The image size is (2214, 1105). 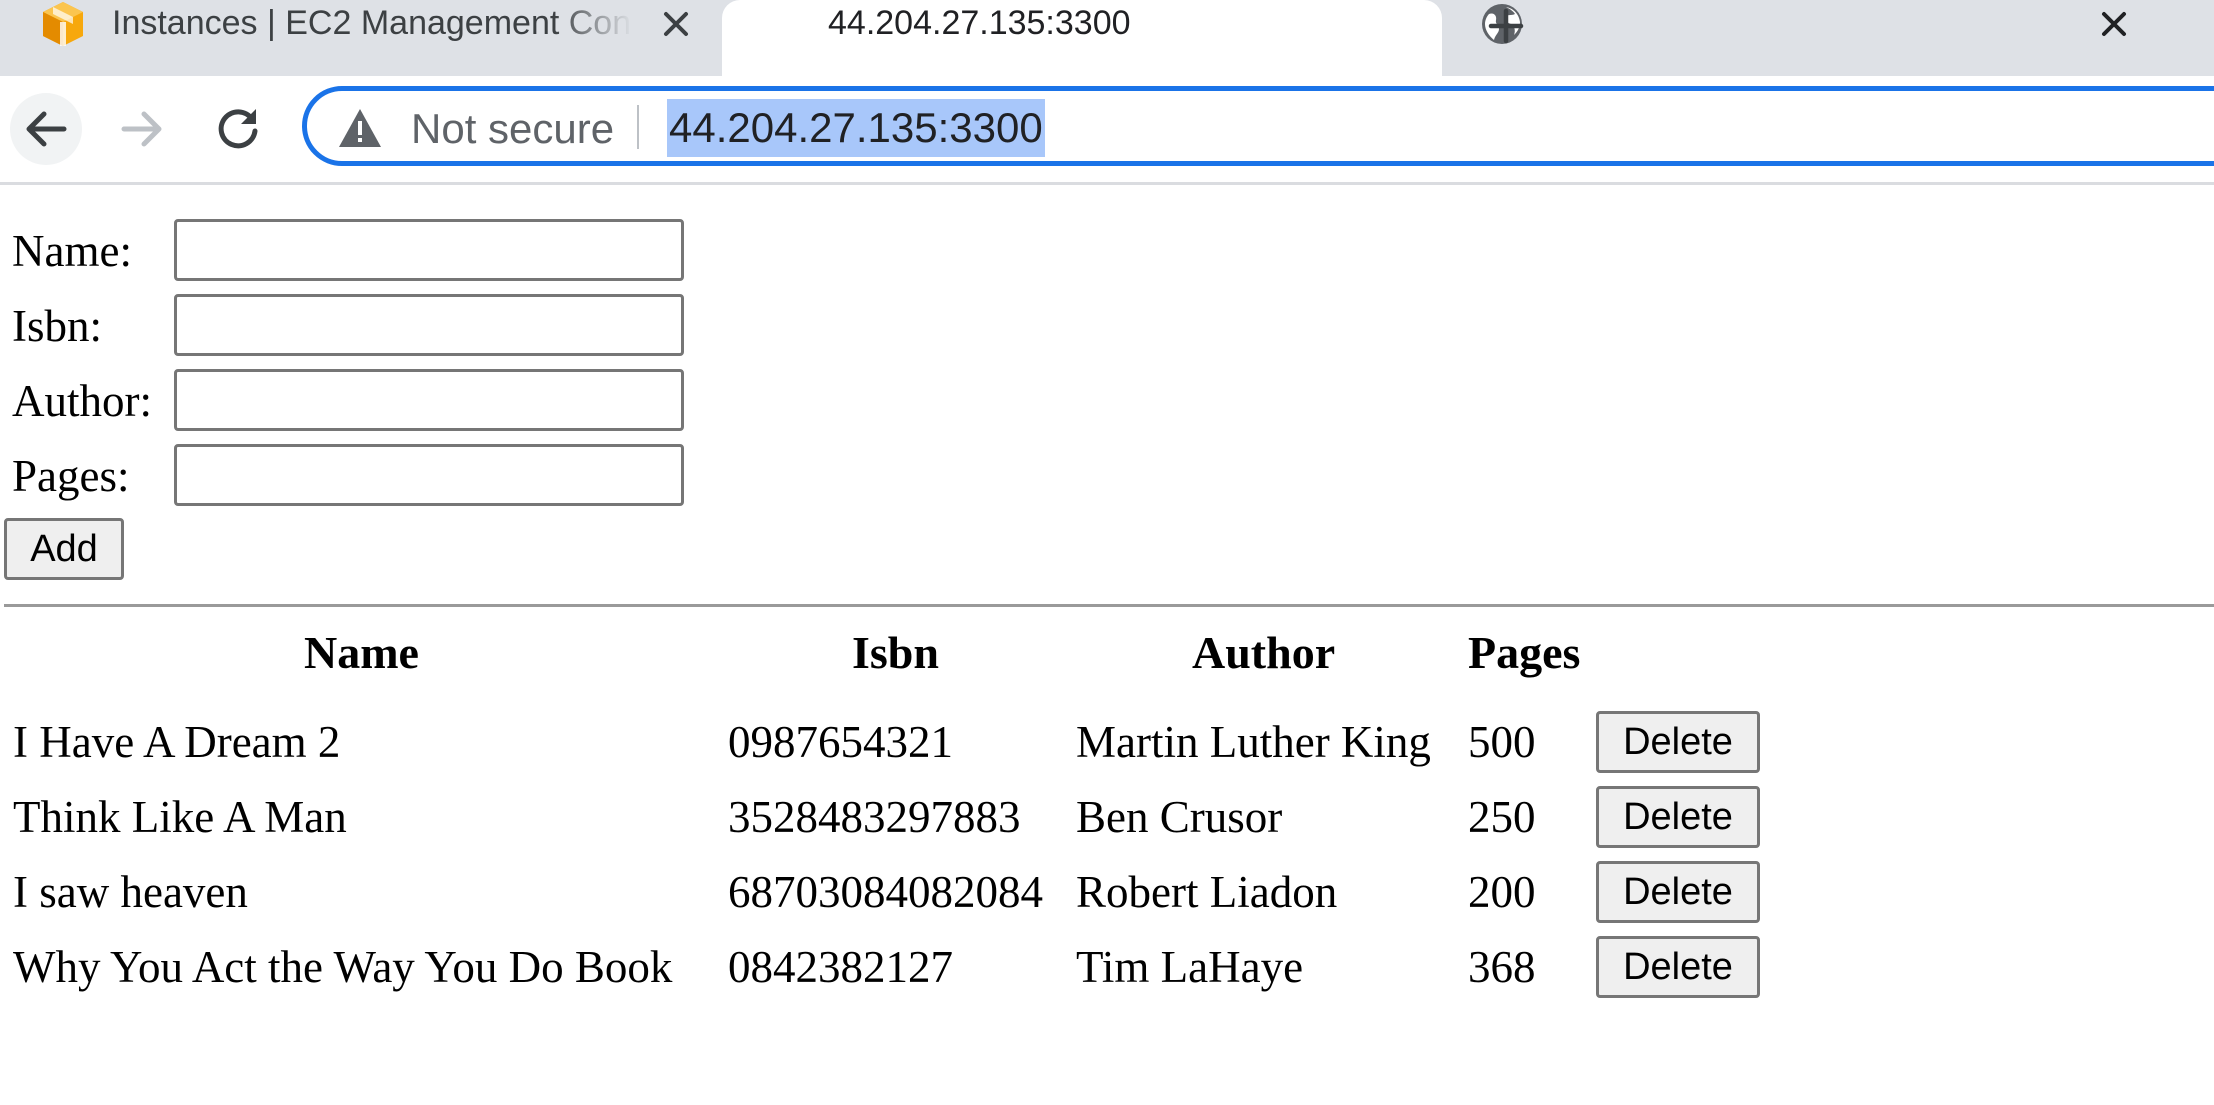 I want to click on header-name: Name, so click(x=361, y=652).